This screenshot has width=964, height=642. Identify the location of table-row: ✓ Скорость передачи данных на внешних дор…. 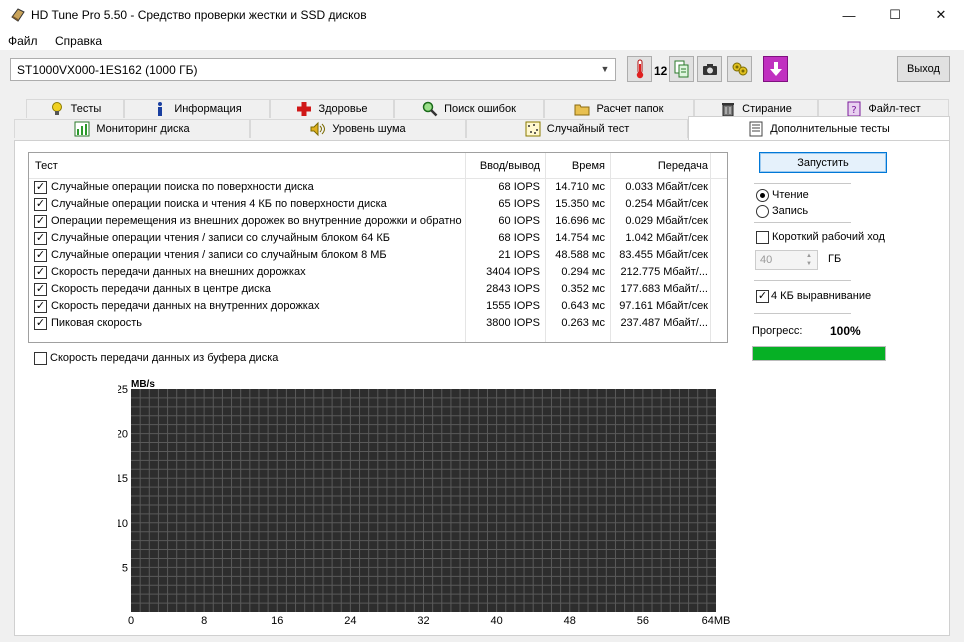
(378, 272).